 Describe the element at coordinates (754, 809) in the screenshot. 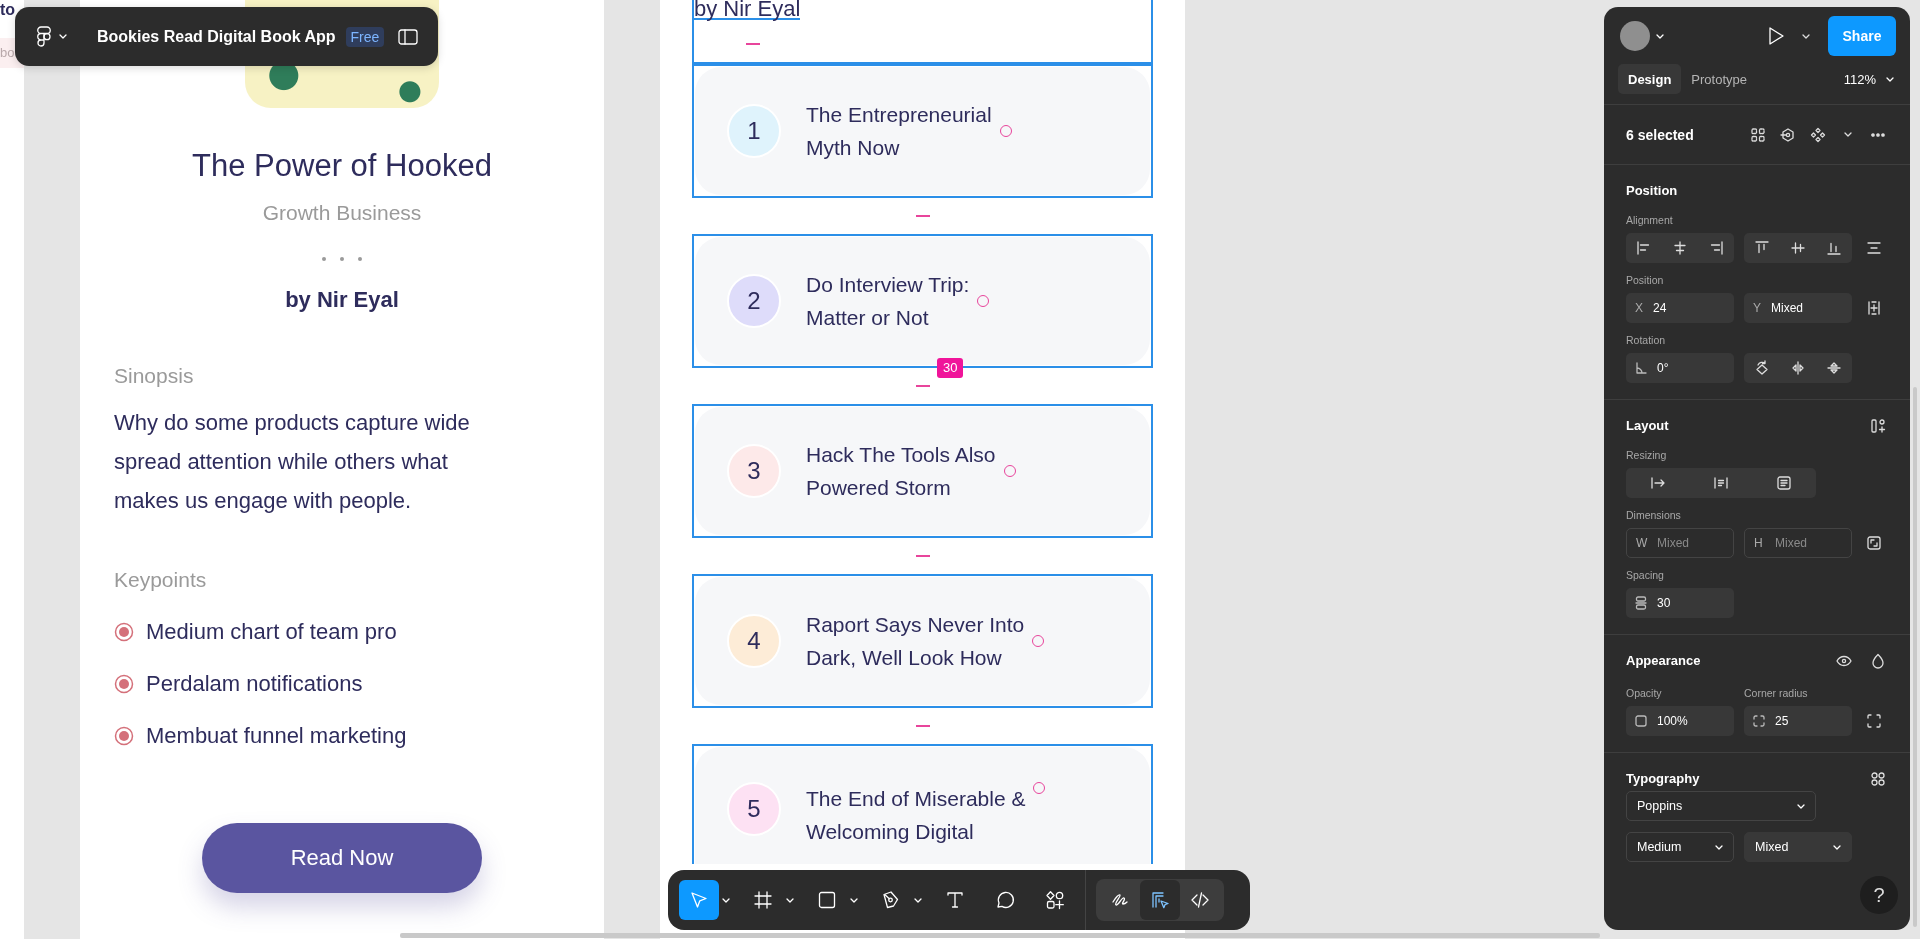

I see `chapter-number: 5` at that location.